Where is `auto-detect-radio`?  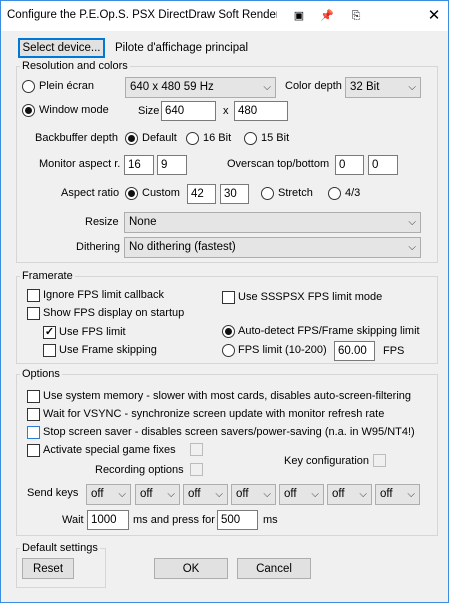
auto-detect-radio is located at coordinates (228, 331).